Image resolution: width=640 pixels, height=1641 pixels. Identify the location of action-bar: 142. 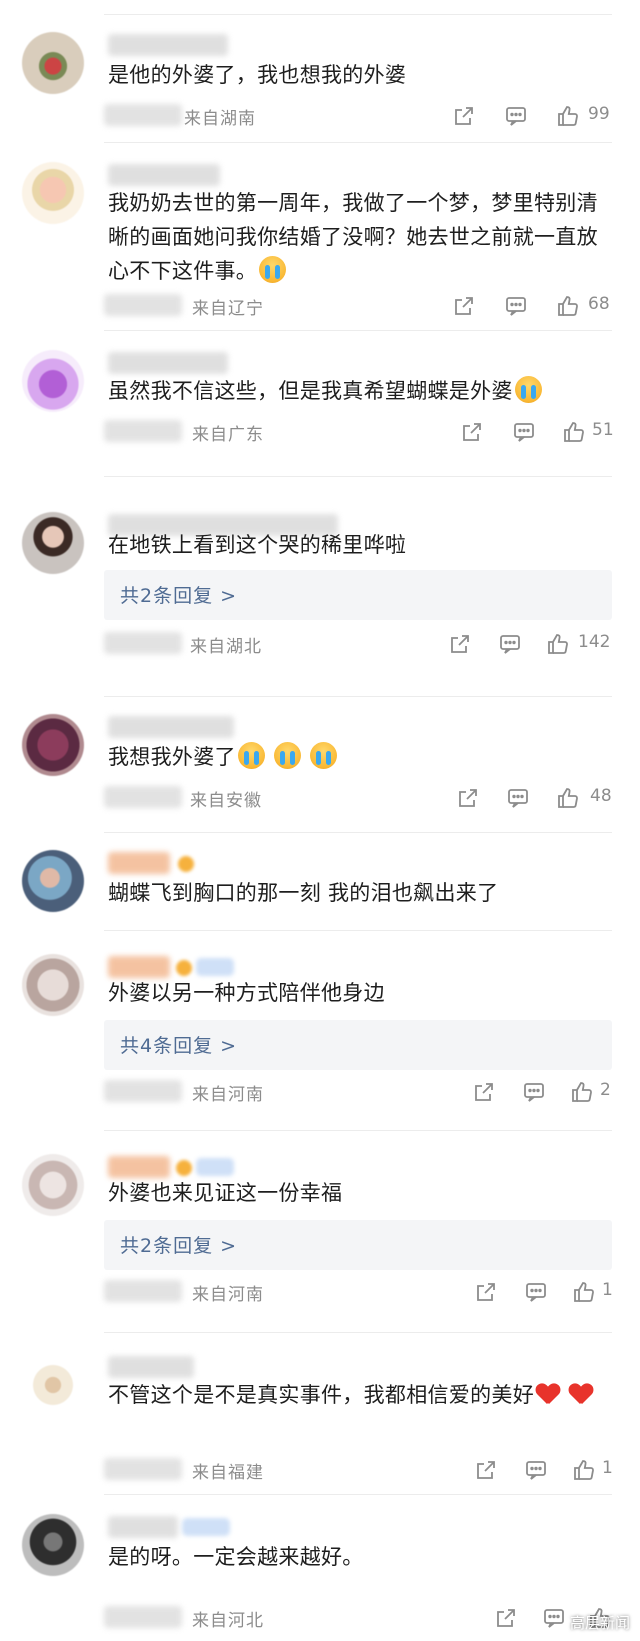
(530, 645).